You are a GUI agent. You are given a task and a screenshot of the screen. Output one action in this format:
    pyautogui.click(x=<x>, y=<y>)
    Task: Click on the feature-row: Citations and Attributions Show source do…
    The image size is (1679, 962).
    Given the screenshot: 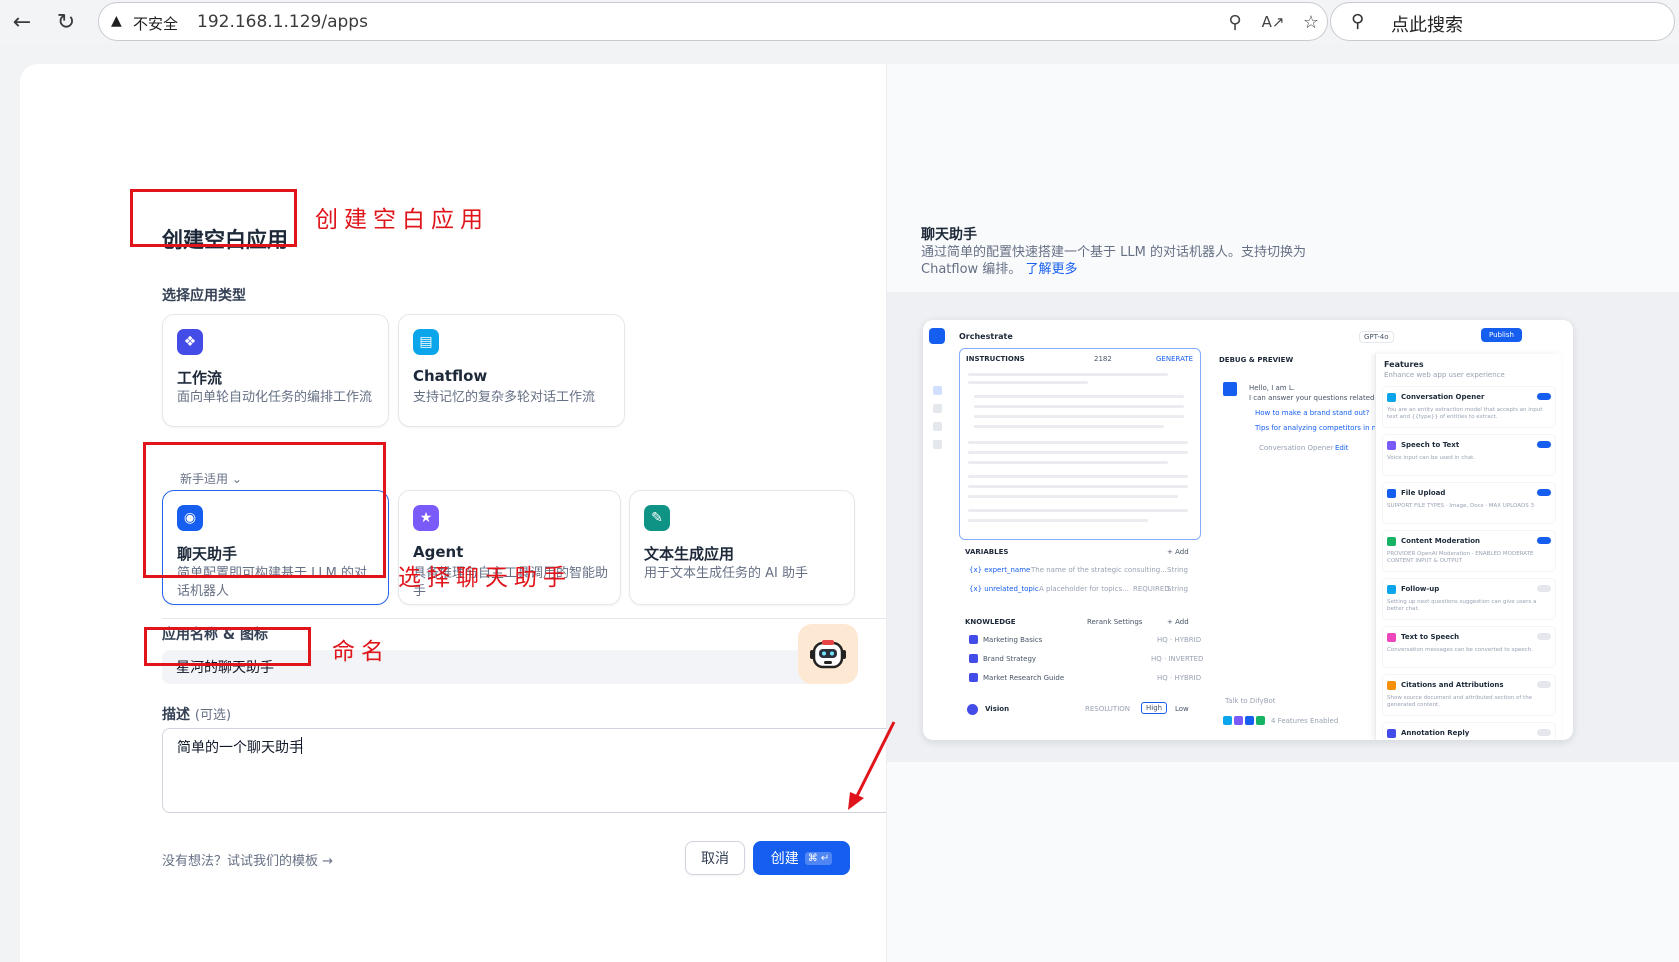 What is the action you would take?
    pyautogui.click(x=1469, y=695)
    